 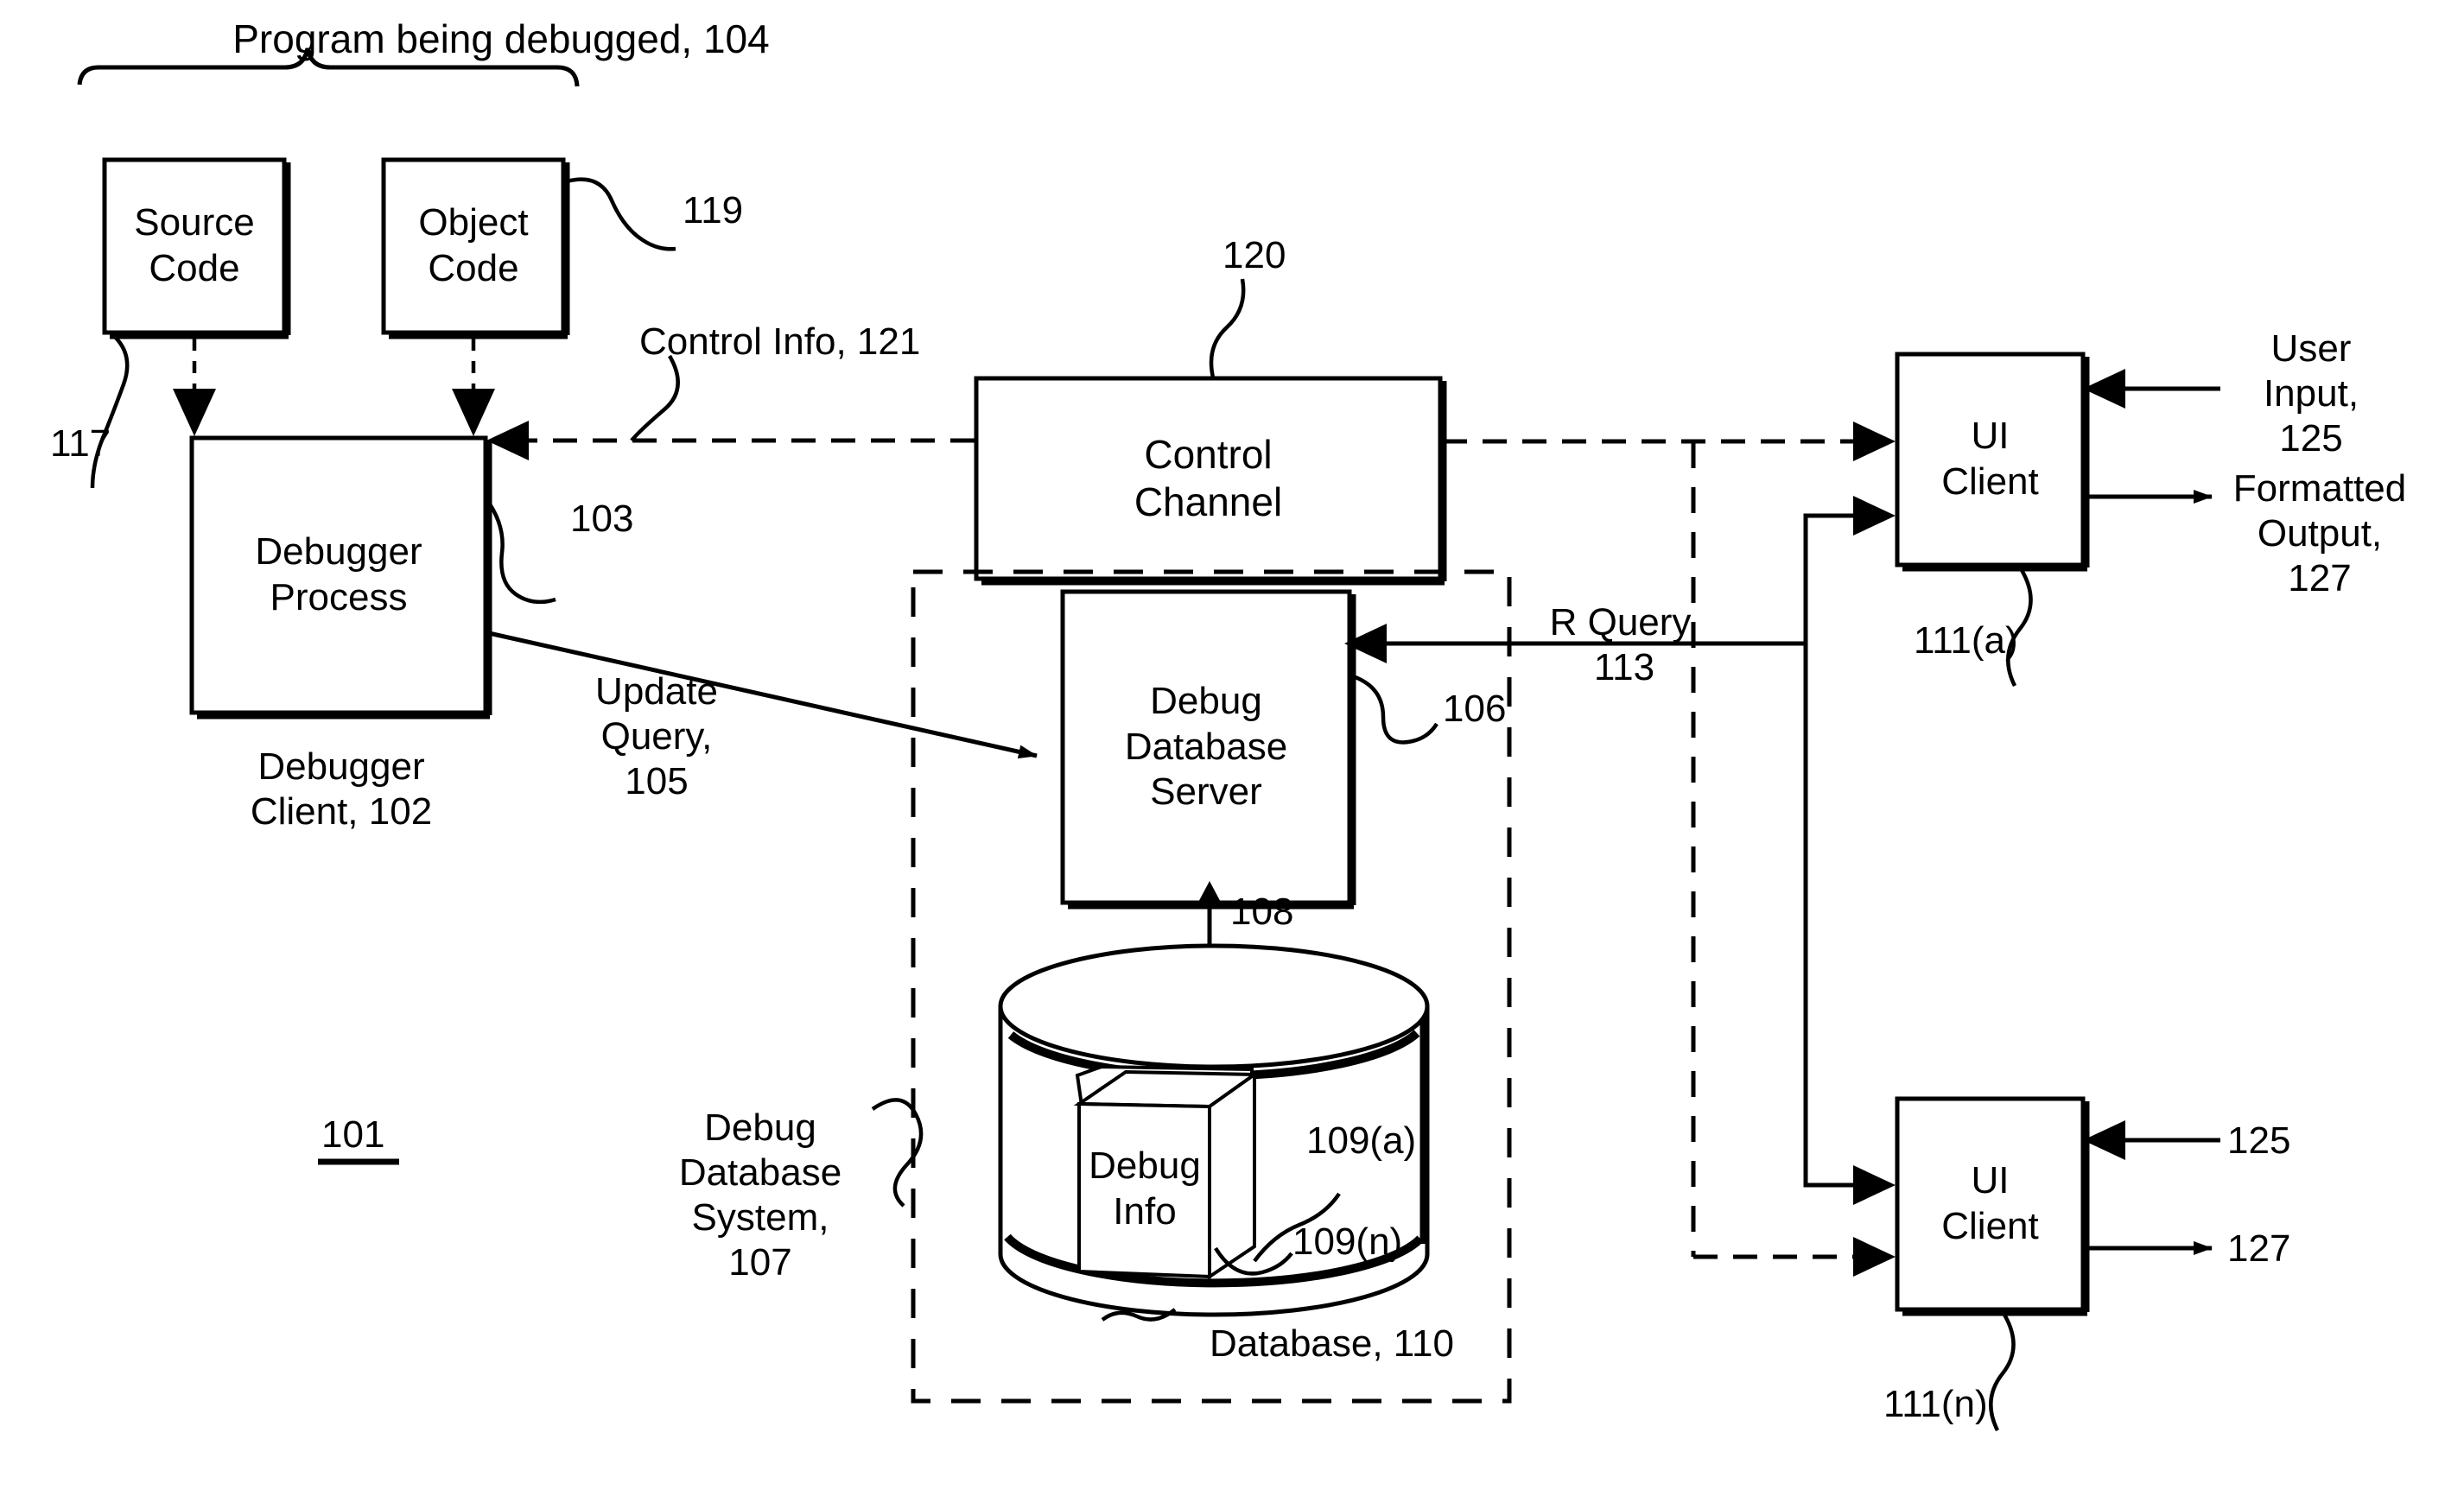 I want to click on database-region-label: Database, 110, so click(x=1332, y=1343).